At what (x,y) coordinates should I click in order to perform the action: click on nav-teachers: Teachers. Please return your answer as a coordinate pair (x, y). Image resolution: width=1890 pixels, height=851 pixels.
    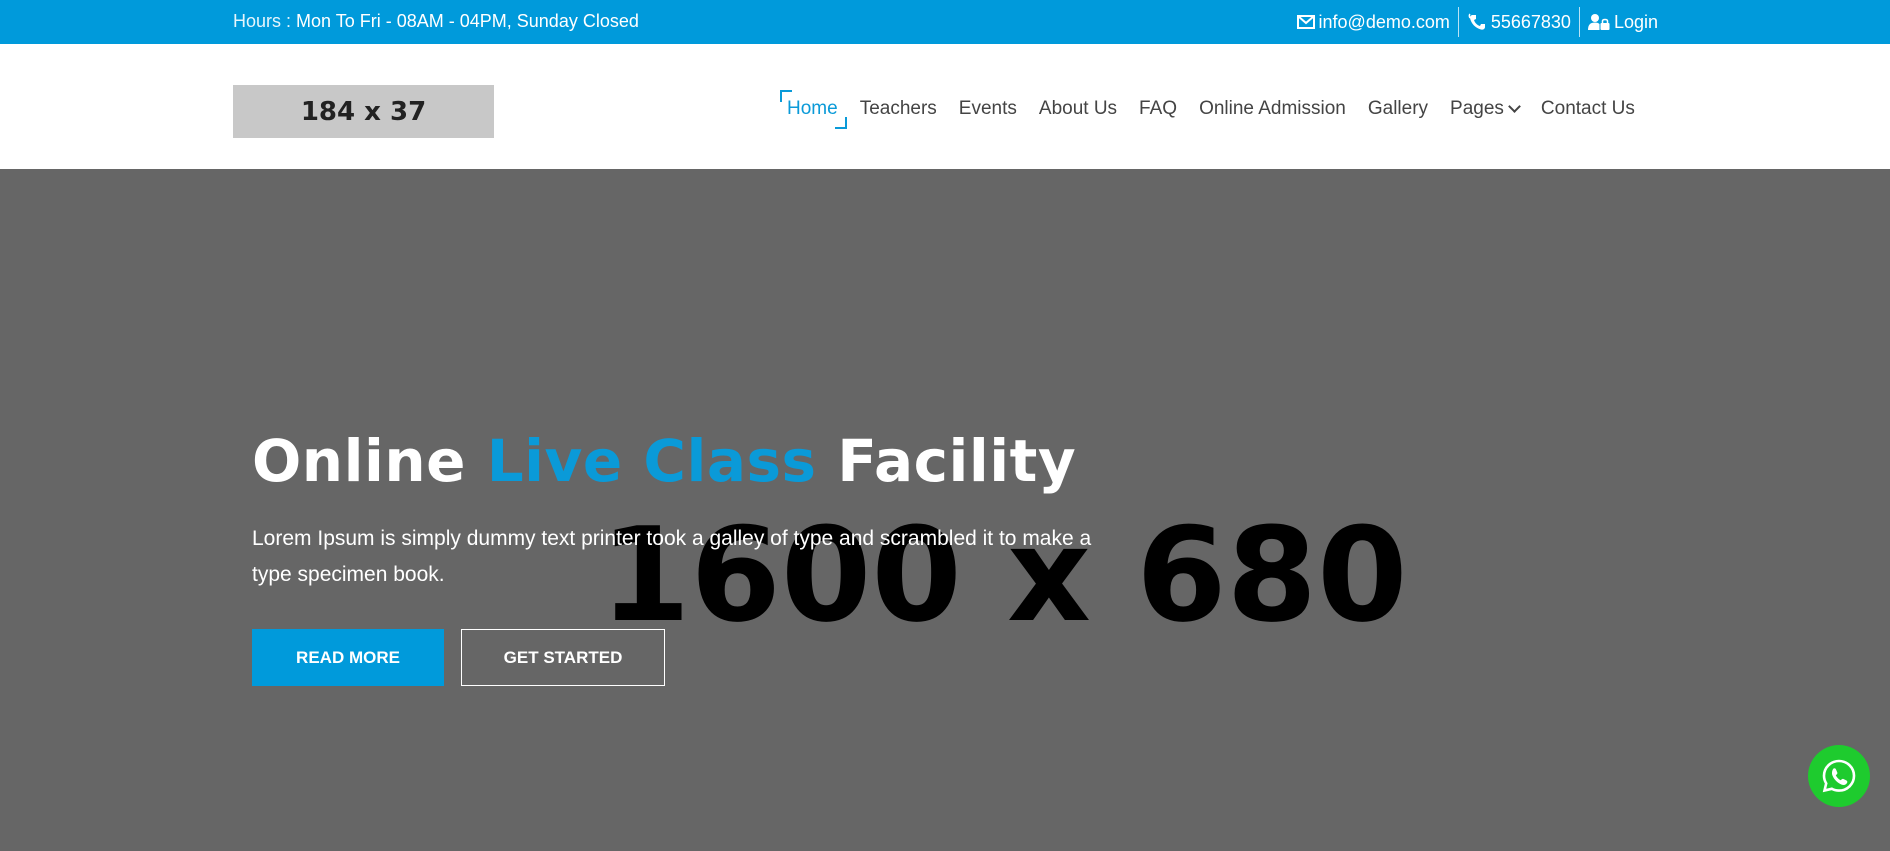
    Looking at the image, I should click on (898, 109).